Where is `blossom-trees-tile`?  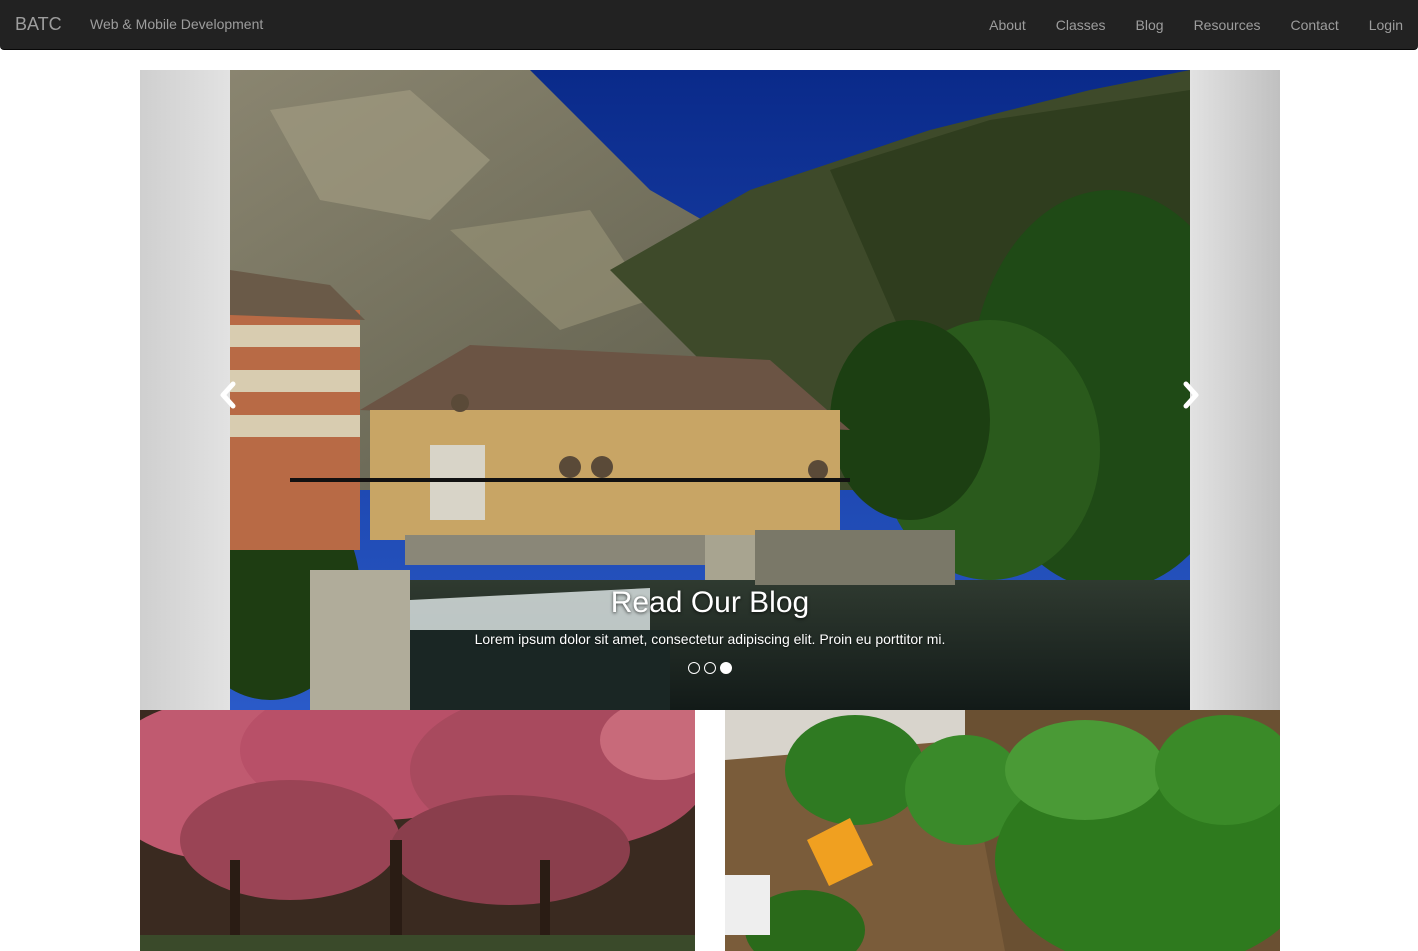 blossom-trees-tile is located at coordinates (417, 830).